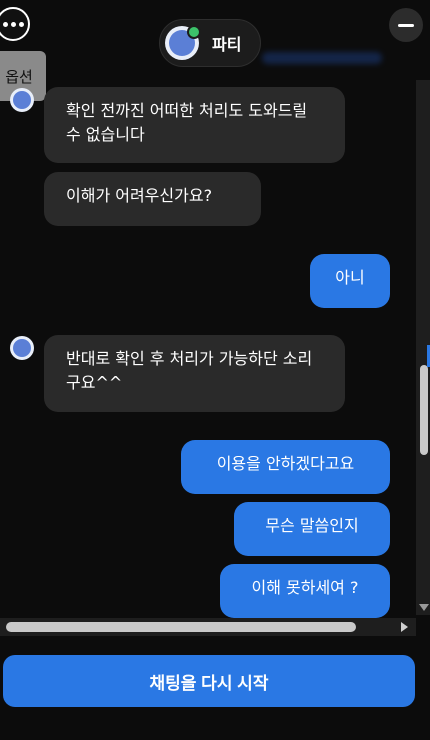  Describe the element at coordinates (312, 529) in the screenshot. I see `user-message: 무슨 말씀인지` at that location.